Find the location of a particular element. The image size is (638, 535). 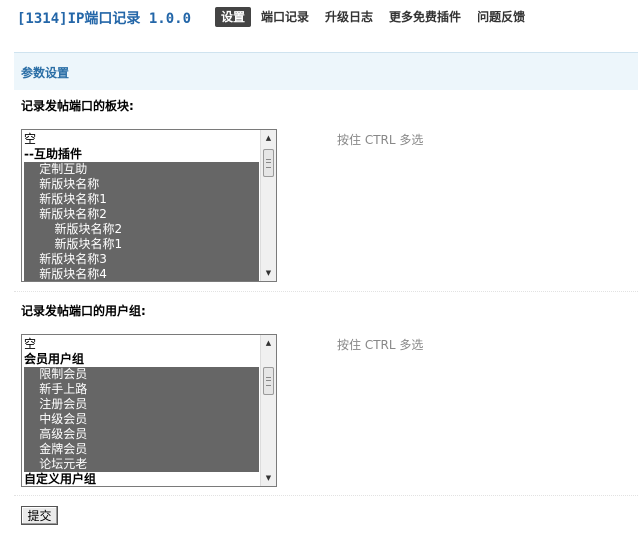

usergroup-option: 新手上路 is located at coordinates (141, 389).